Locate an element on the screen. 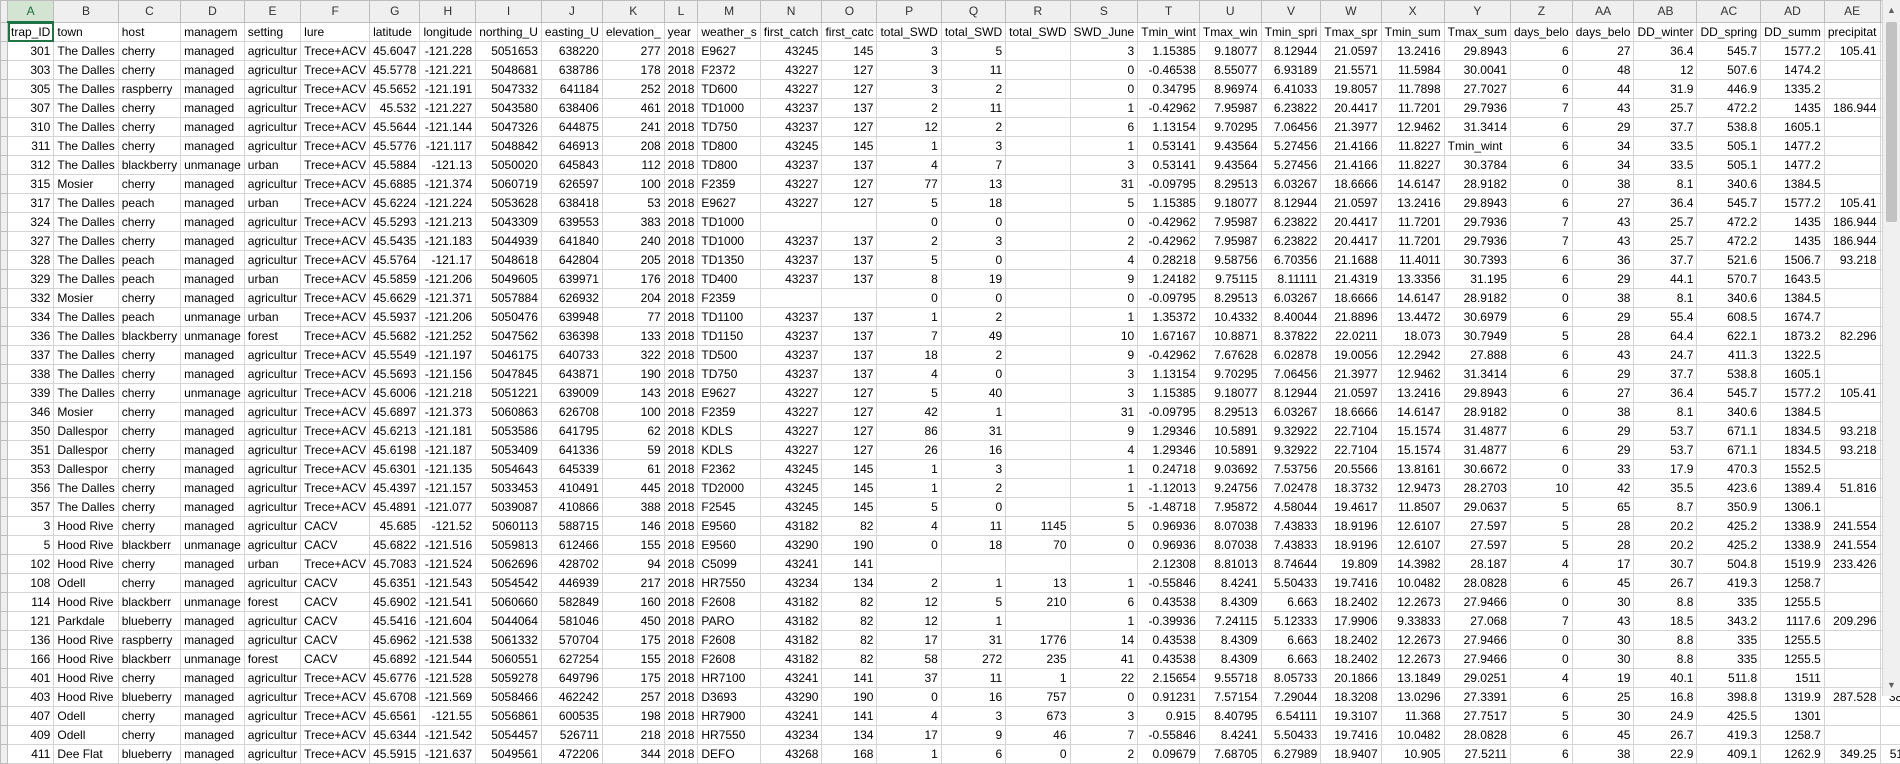  cell: 5049605 is located at coordinates (509, 279).